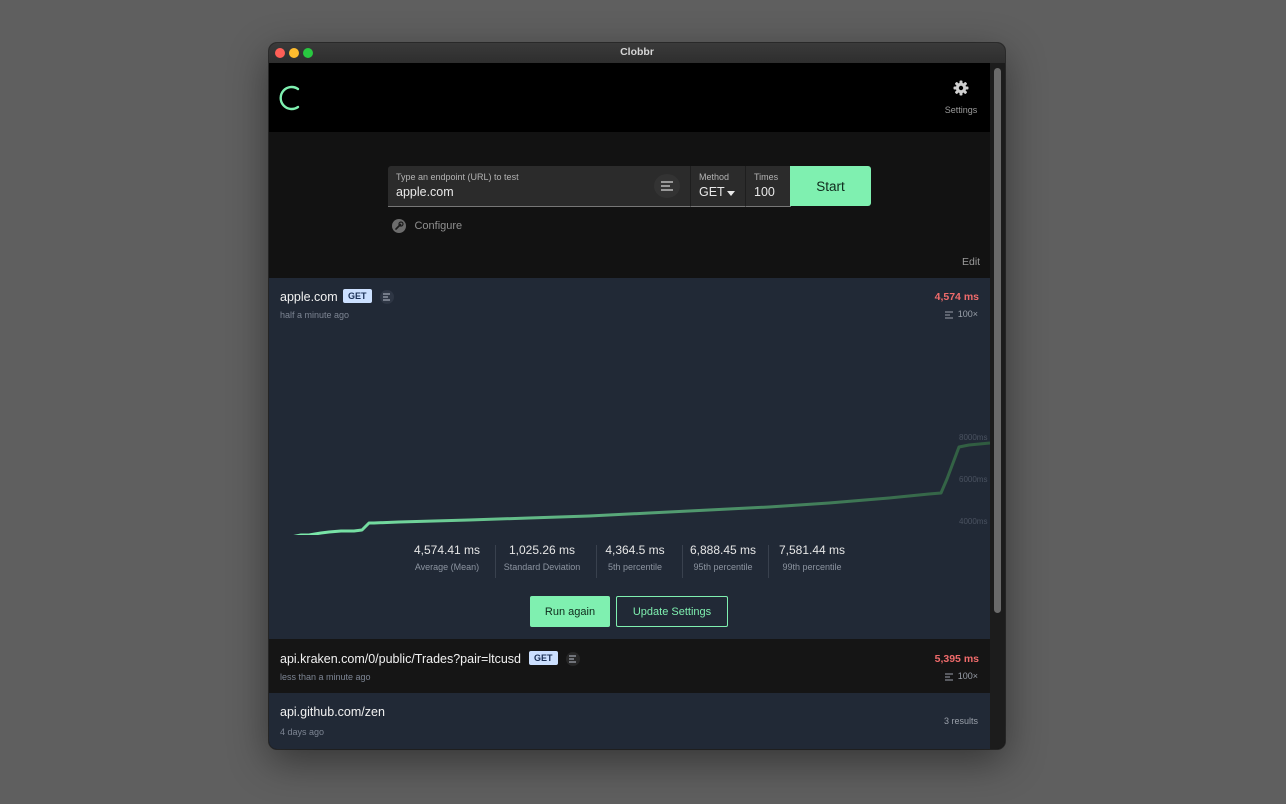  What do you see at coordinates (457, 177) in the screenshot?
I see `url-input-label: Type an endpoint (URL) to test` at bounding box center [457, 177].